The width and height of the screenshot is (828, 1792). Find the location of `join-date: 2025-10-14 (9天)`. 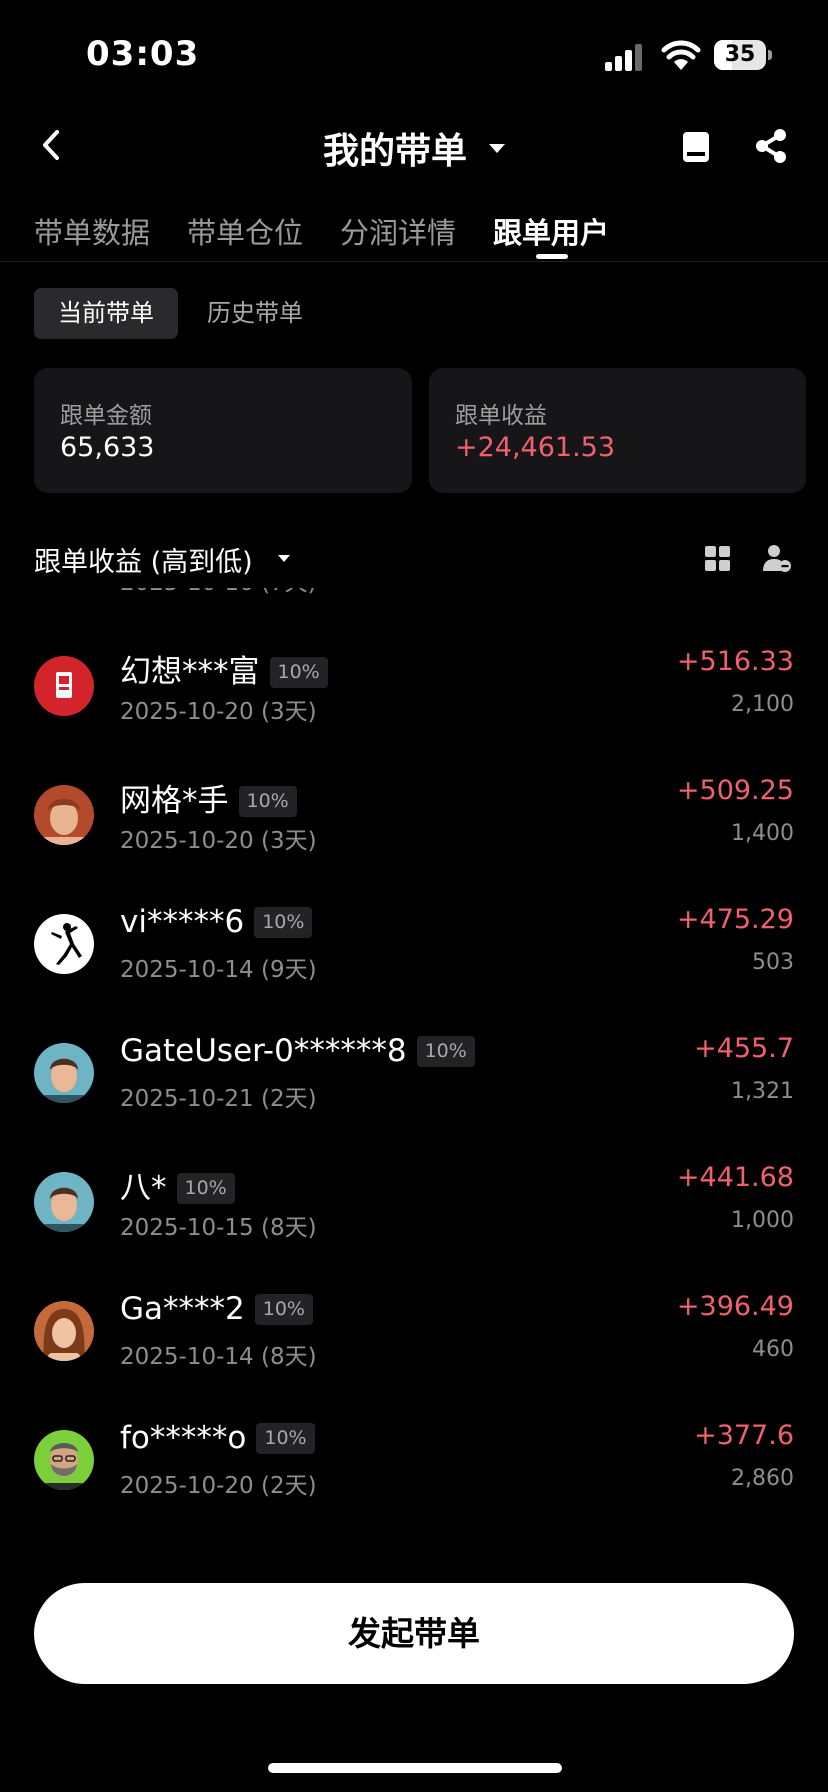

join-date: 2025-10-14 (9天) is located at coordinates (218, 970).